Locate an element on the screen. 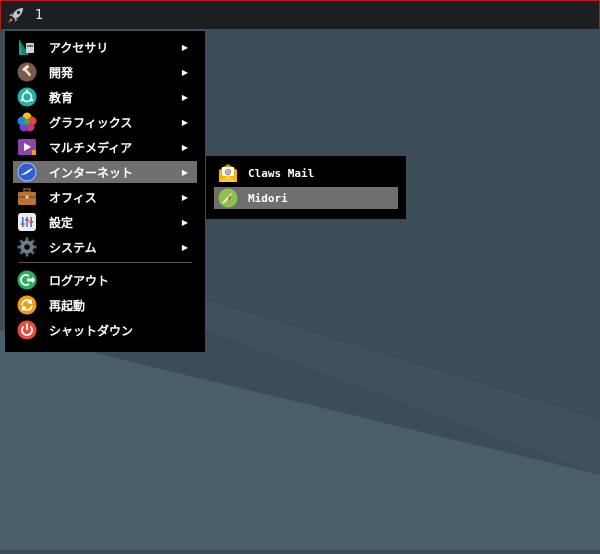 This screenshot has height=554, width=600. menu-item-label: グラフィックス is located at coordinates (91, 122).